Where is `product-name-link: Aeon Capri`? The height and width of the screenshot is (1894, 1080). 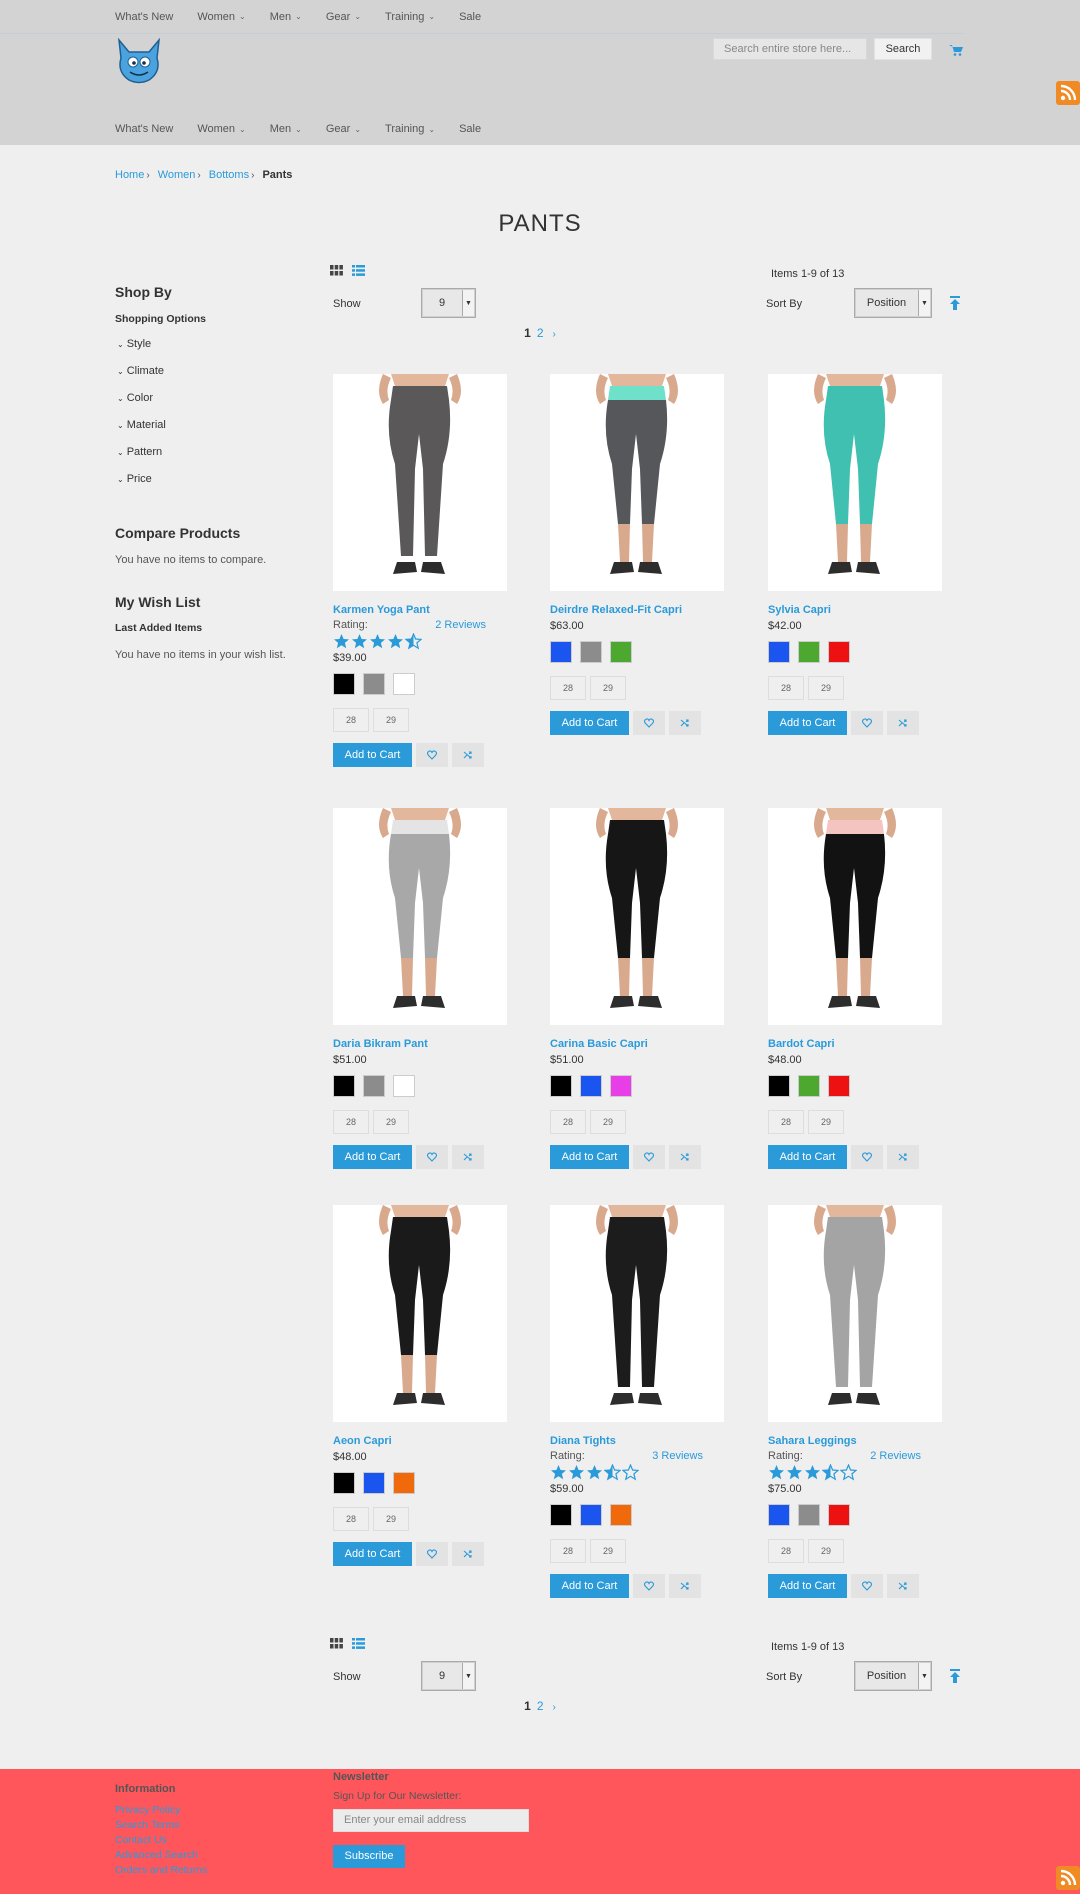 product-name-link: Aeon Capri is located at coordinates (423, 1442).